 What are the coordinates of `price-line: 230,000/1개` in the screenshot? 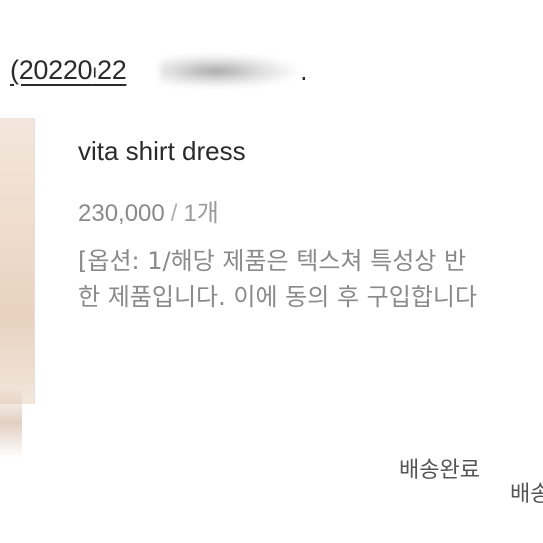 It's located at (148, 210).